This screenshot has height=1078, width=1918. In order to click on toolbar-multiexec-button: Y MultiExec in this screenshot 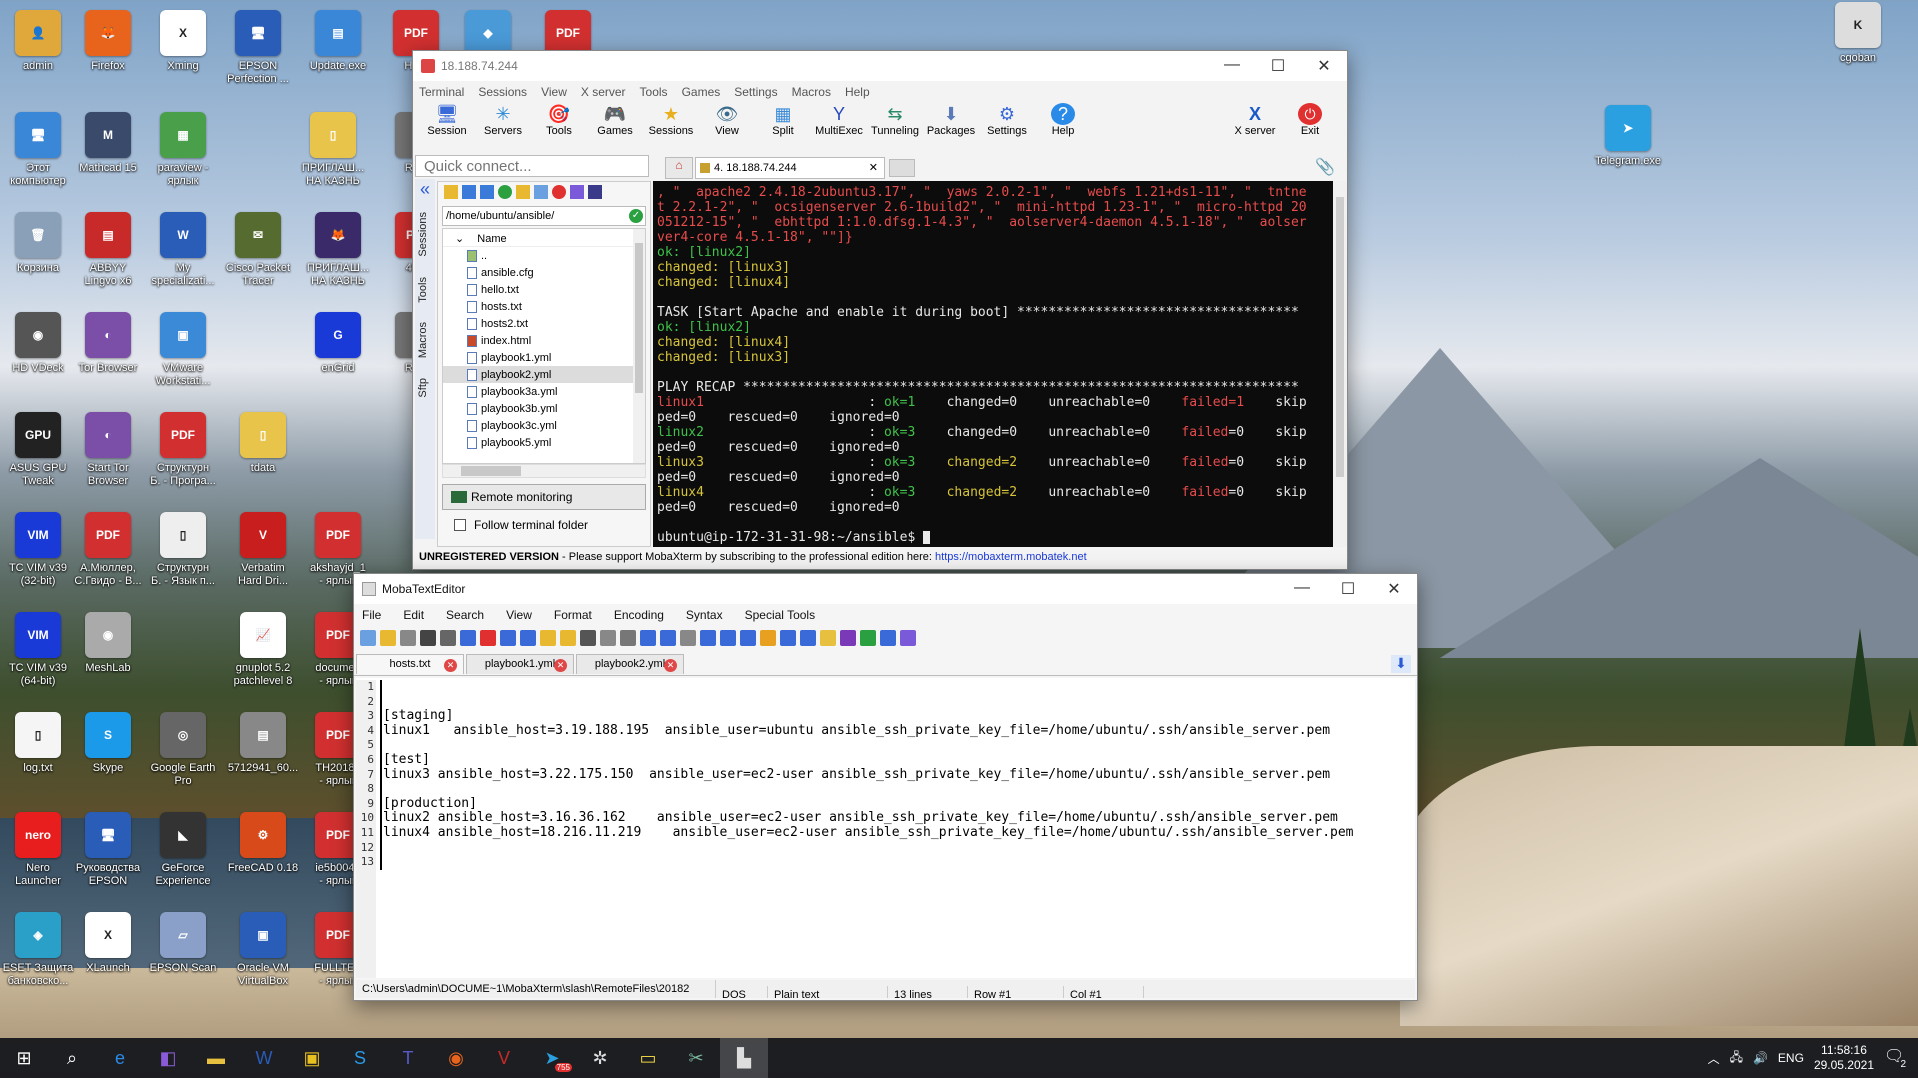, I will do `click(839, 120)`.